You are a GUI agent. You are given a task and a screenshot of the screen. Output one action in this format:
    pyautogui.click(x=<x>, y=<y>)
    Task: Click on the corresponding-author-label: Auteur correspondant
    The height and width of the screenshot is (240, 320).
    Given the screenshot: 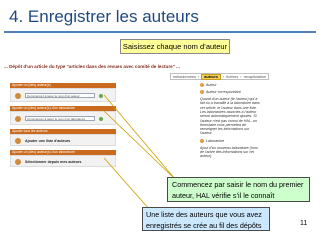 What is the action you would take?
    pyautogui.click(x=223, y=92)
    